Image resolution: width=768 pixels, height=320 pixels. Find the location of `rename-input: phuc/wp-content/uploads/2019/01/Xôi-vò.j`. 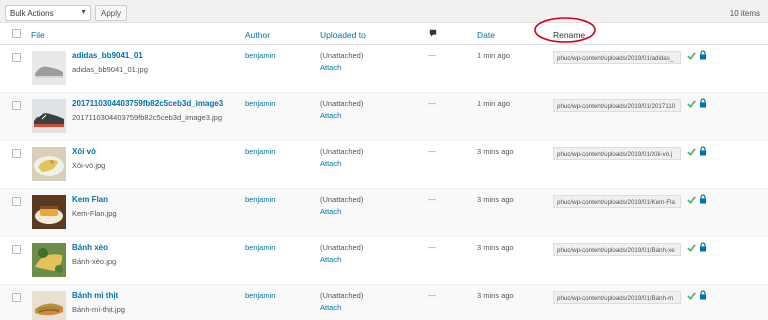

rename-input: phuc/wp-content/uploads/2019/01/Xôi-vò.j is located at coordinates (617, 153).